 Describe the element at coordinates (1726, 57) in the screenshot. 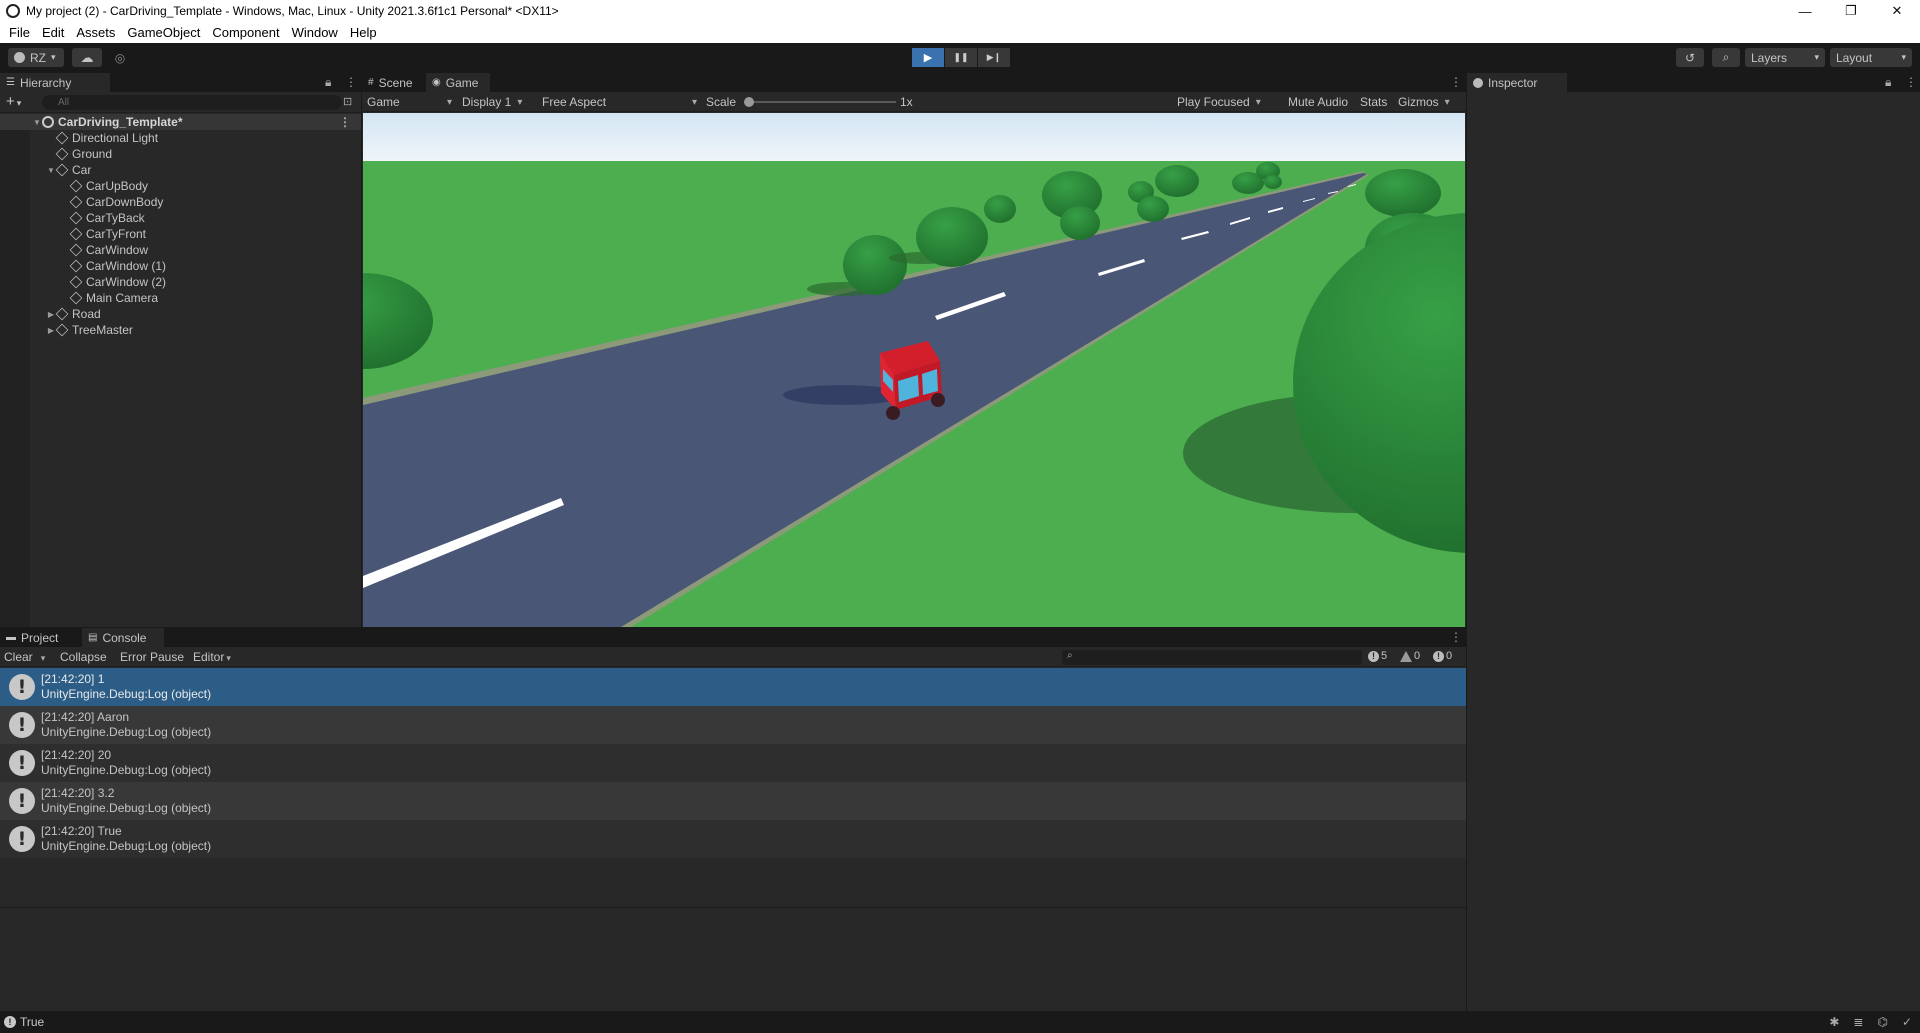

I see `search-button: ⌕` at that location.